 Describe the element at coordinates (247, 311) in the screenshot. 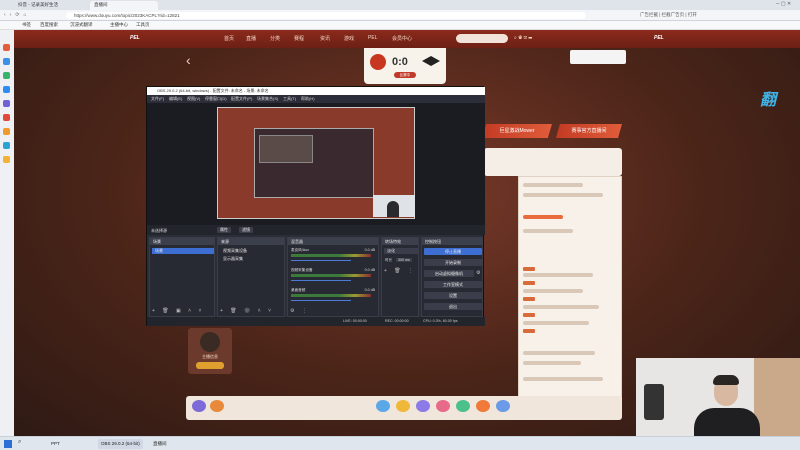

I see `dock-add-remove-icon: + 🗑 ⚙ ˄ ˅` at that location.